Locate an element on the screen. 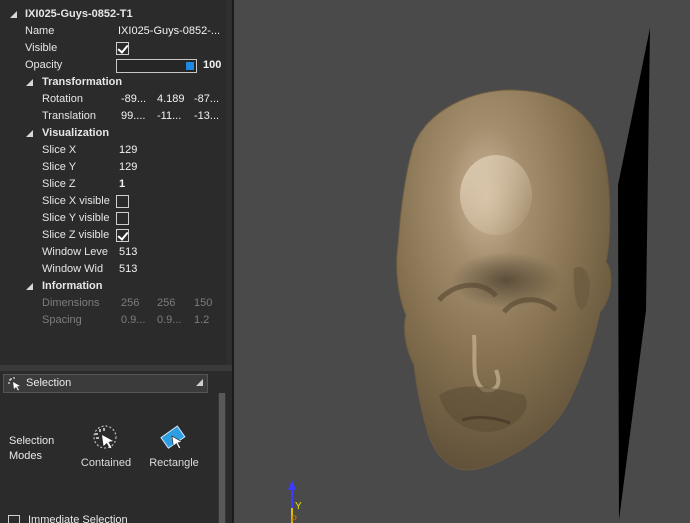 Image resolution: width=690 pixels, height=523 pixels. contained-mode-button: Contained is located at coordinates (106, 446).